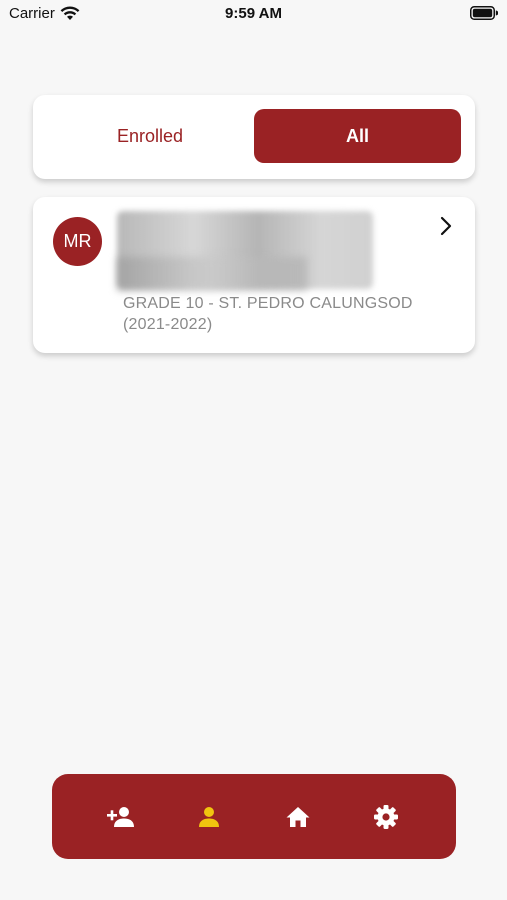 Image resolution: width=507 pixels, height=900 pixels. I want to click on status-time: 9:59 AM, so click(253, 13).